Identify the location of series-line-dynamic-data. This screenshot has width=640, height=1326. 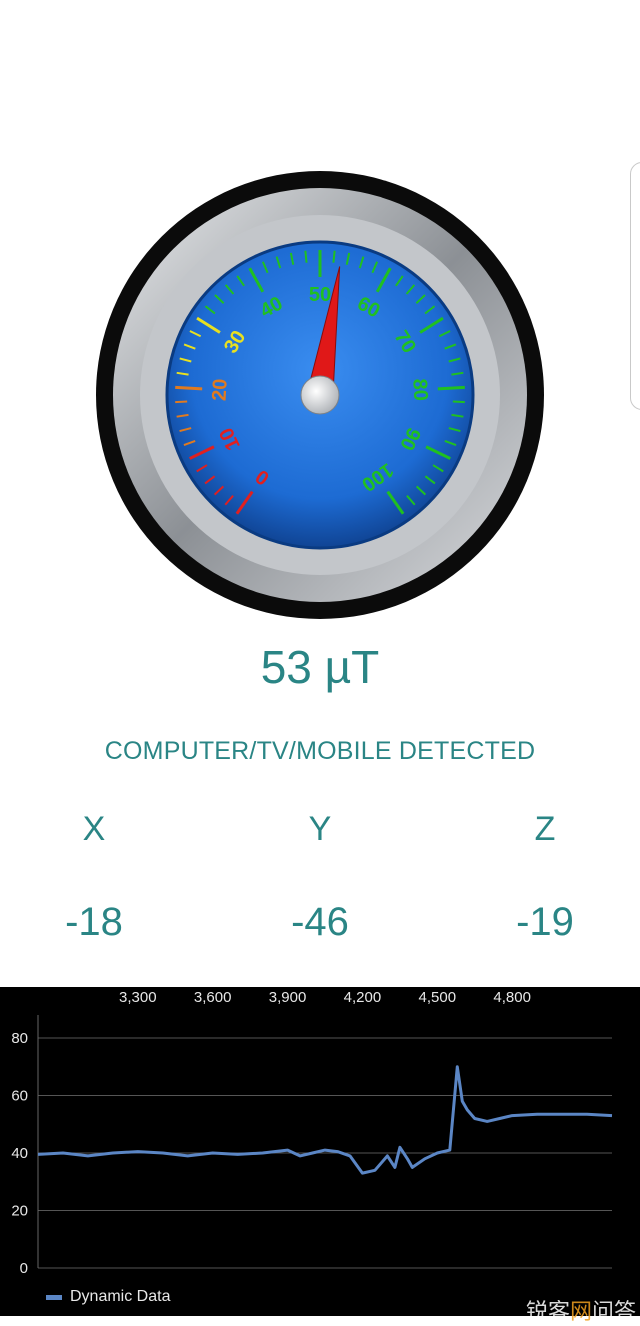
(325, 1120).